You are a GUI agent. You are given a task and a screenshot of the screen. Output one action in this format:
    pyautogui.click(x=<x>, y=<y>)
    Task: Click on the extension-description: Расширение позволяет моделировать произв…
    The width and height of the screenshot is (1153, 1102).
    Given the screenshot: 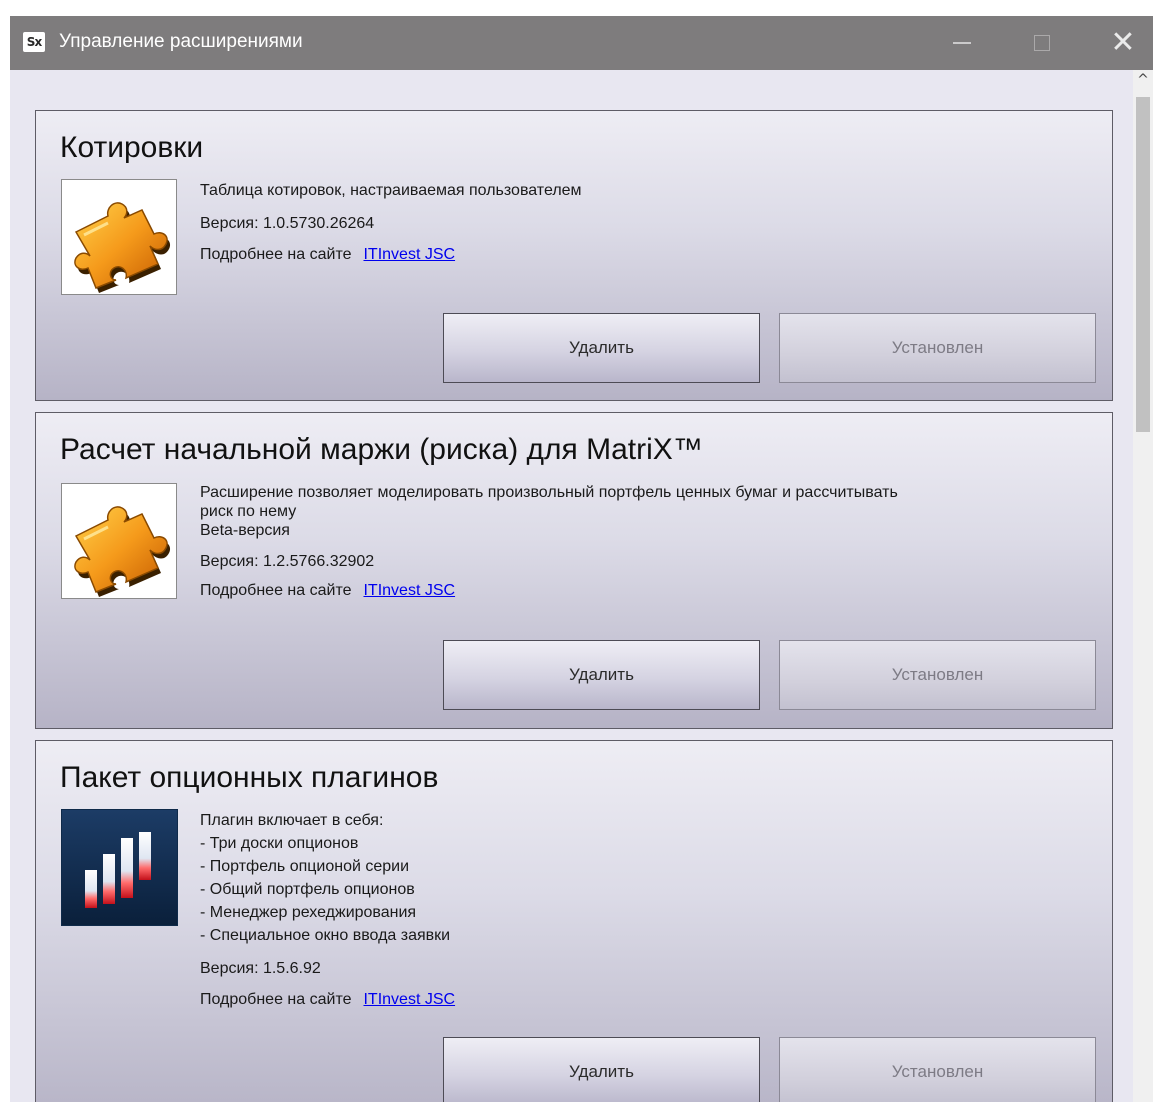 What is the action you would take?
    pyautogui.click(x=549, y=492)
    